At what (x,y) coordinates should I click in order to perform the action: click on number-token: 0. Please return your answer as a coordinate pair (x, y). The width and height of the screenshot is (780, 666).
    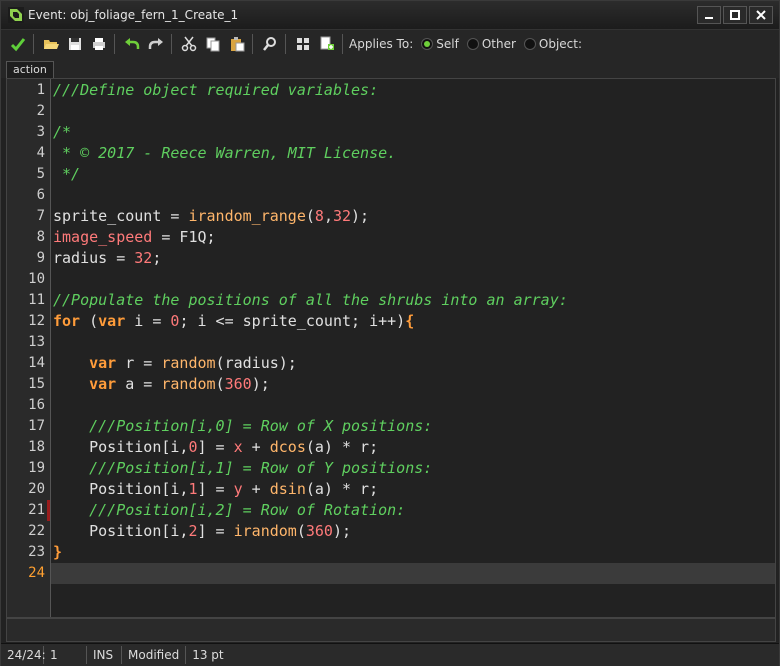
    Looking at the image, I should click on (193, 447).